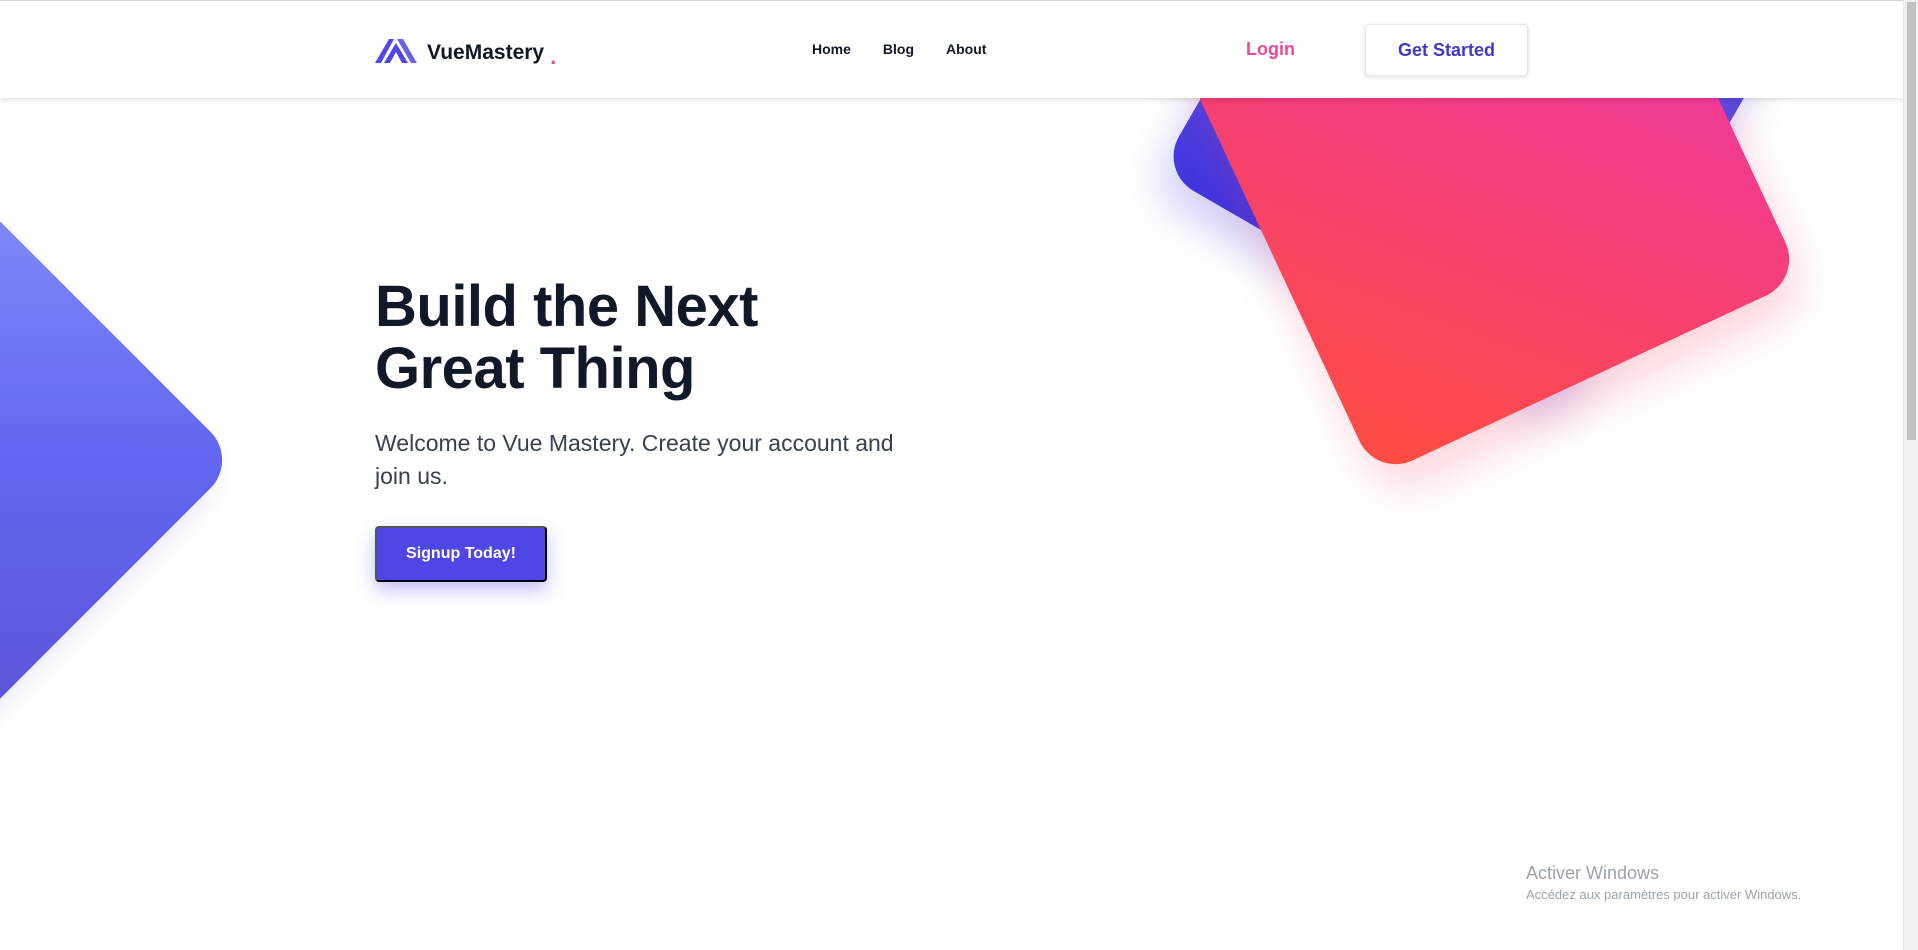 The image size is (1918, 950). I want to click on signup-button: Signup Today!, so click(461, 554).